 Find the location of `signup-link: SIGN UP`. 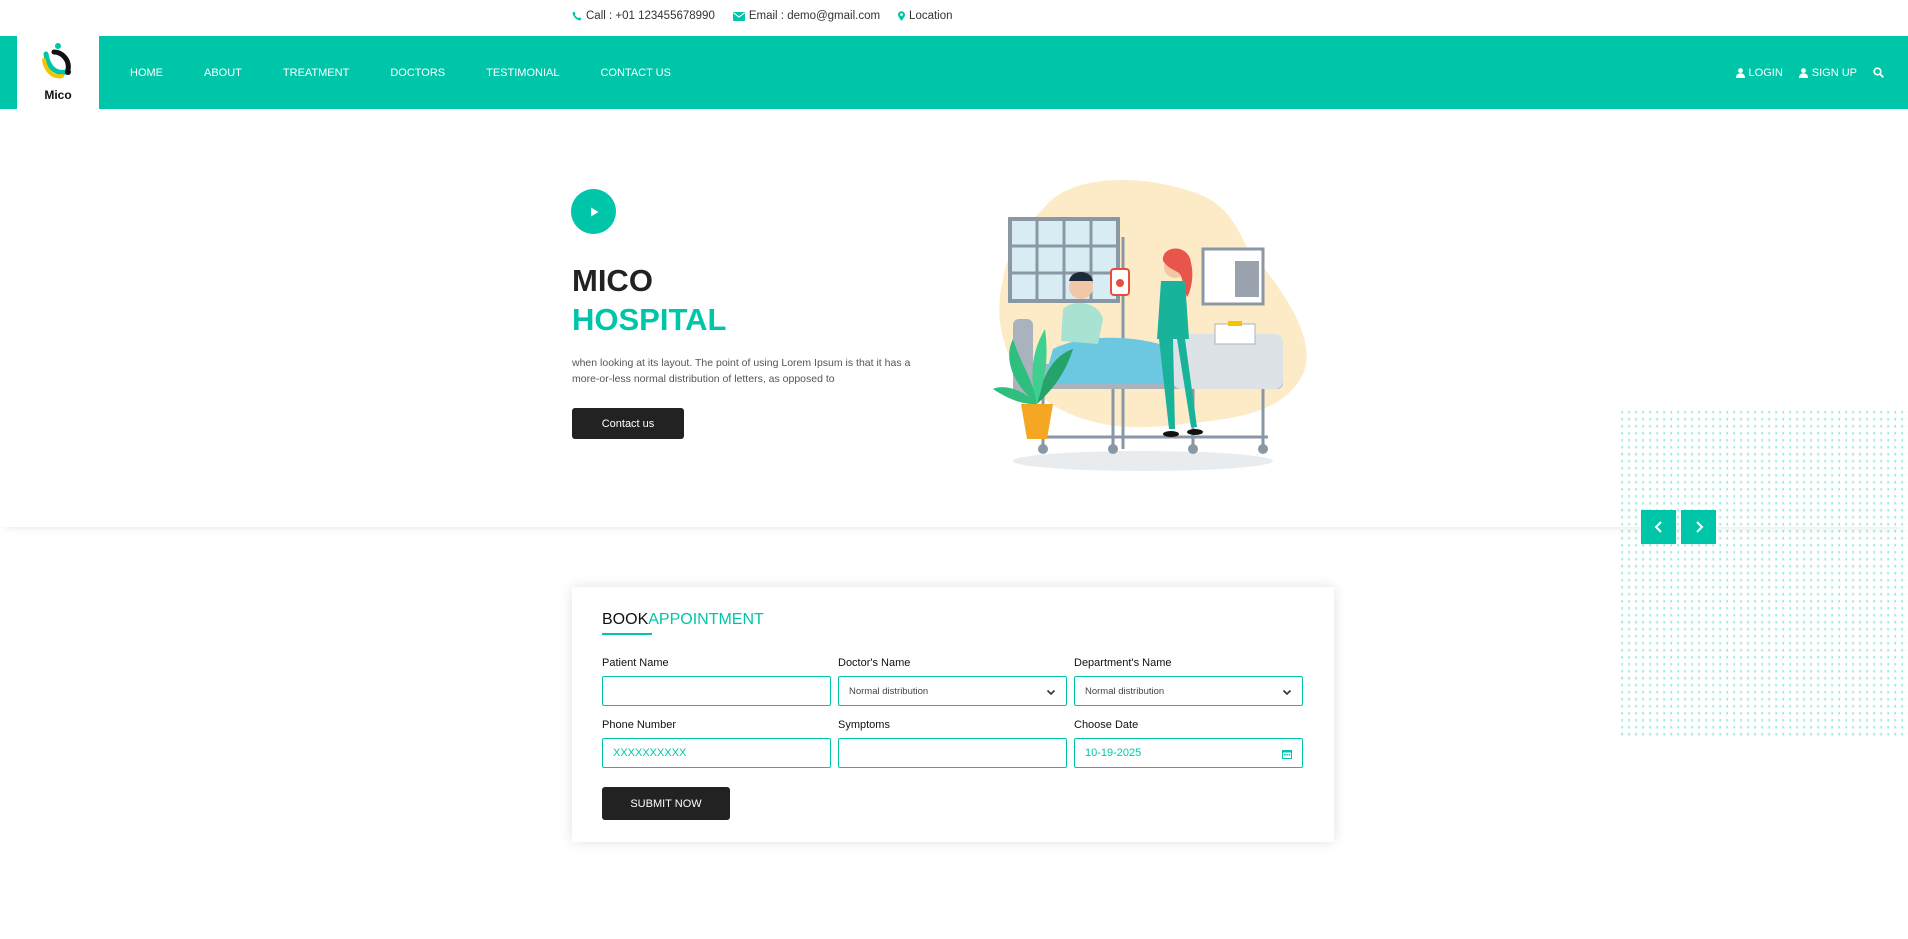

signup-link: SIGN UP is located at coordinates (1827, 72).